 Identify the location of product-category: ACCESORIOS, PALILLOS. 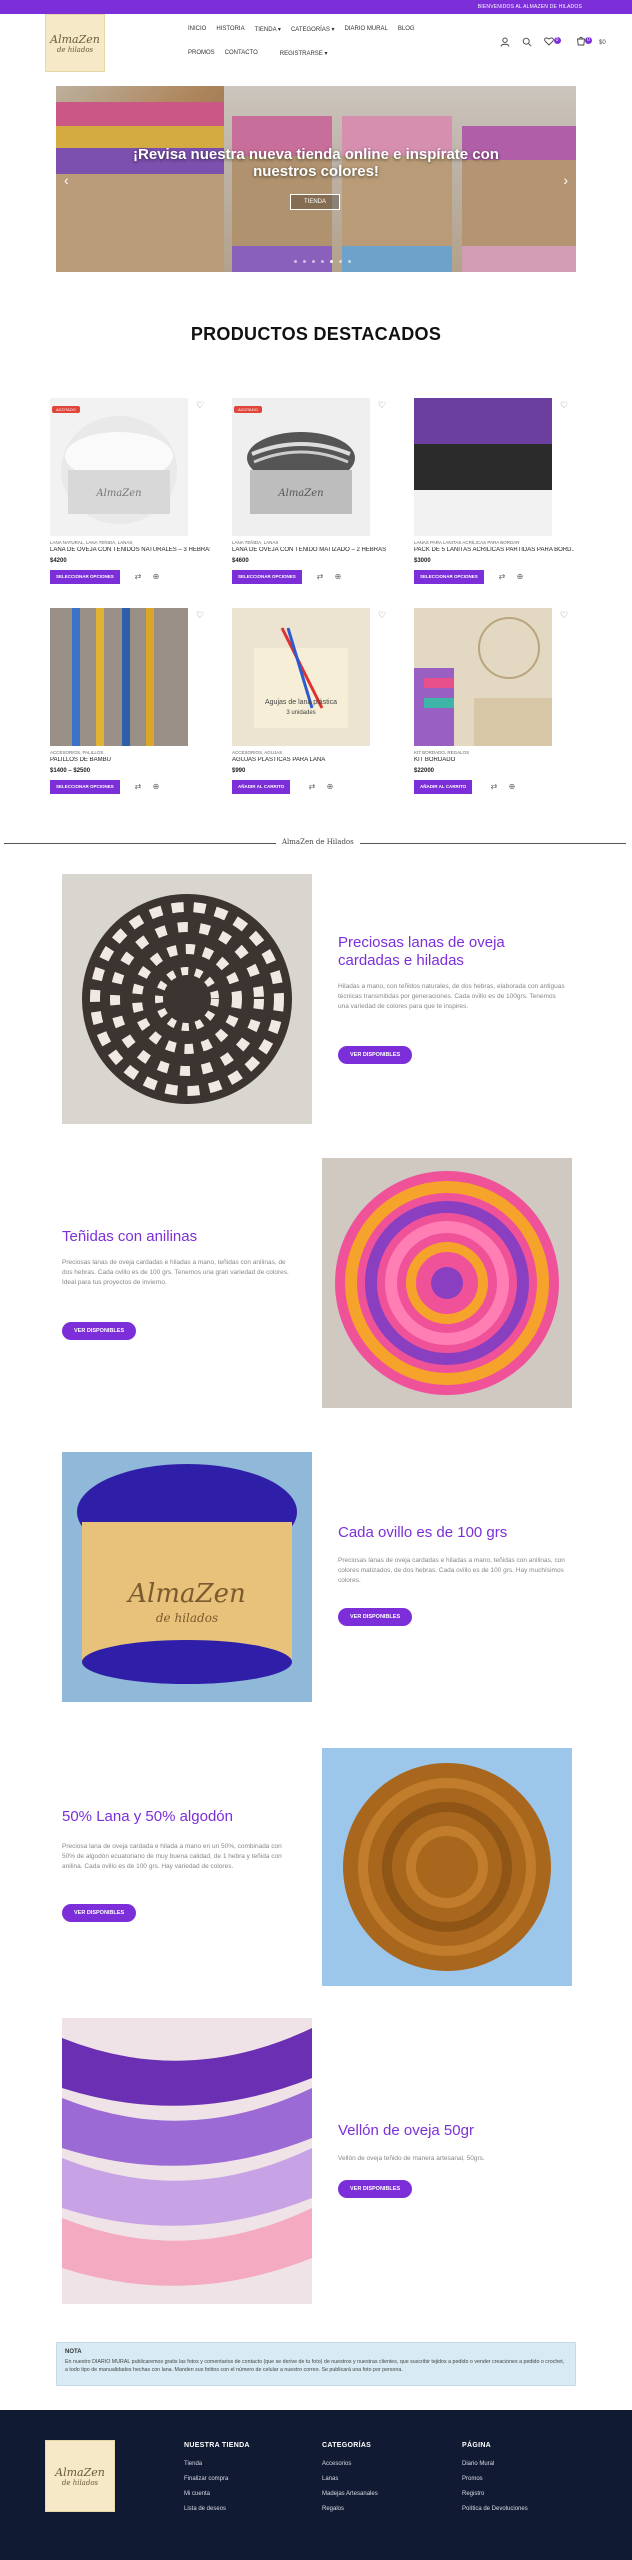
(76, 752).